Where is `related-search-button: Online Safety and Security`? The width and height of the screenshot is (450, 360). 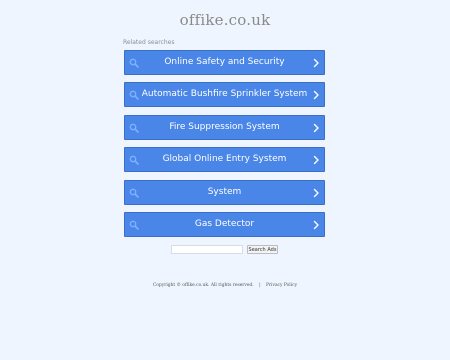 related-search-button: Online Safety and Security is located at coordinates (224, 62).